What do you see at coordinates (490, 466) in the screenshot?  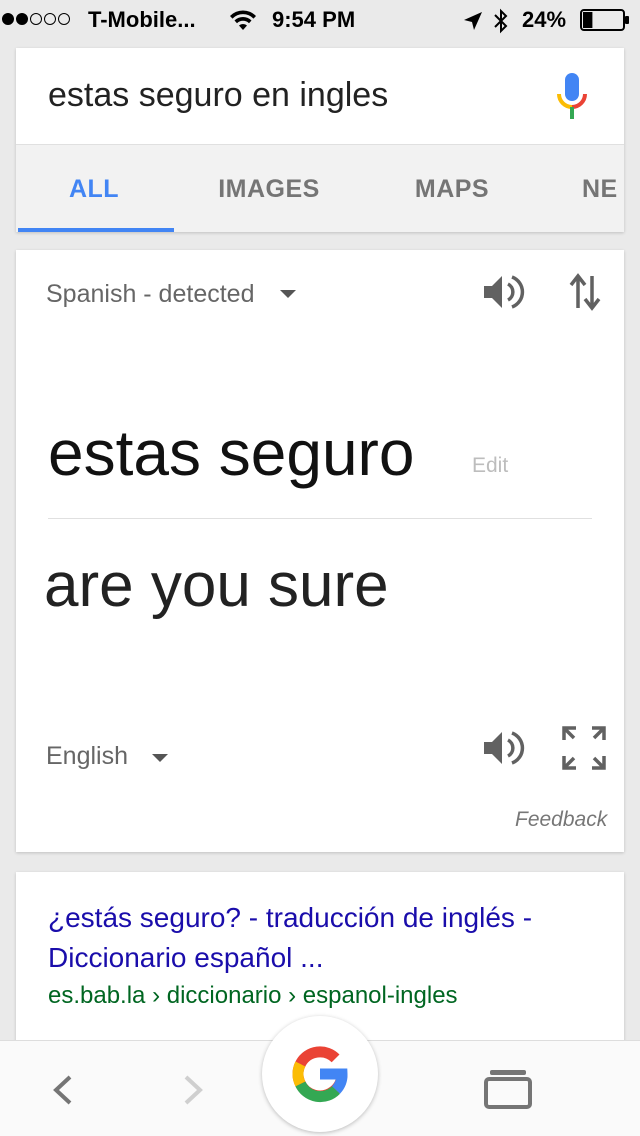 I see `edit-link: Edit` at bounding box center [490, 466].